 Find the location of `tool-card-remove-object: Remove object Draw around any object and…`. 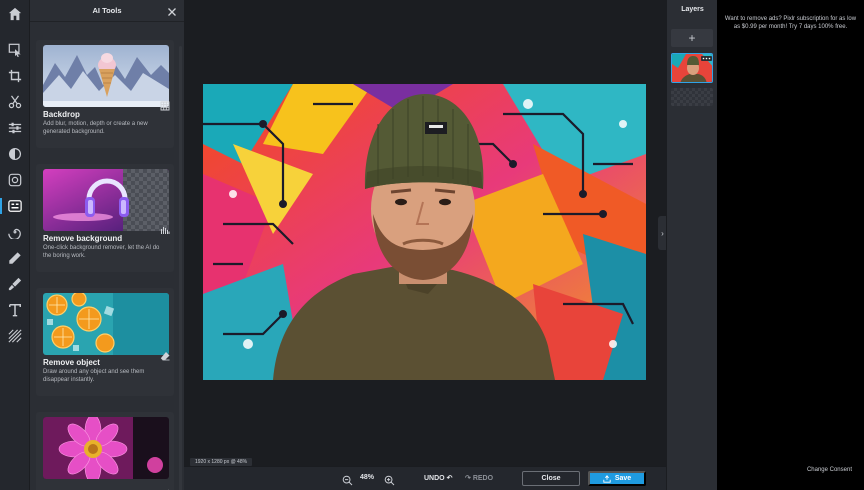

tool-card-remove-object: Remove object Draw around any object and… is located at coordinates (105, 342).